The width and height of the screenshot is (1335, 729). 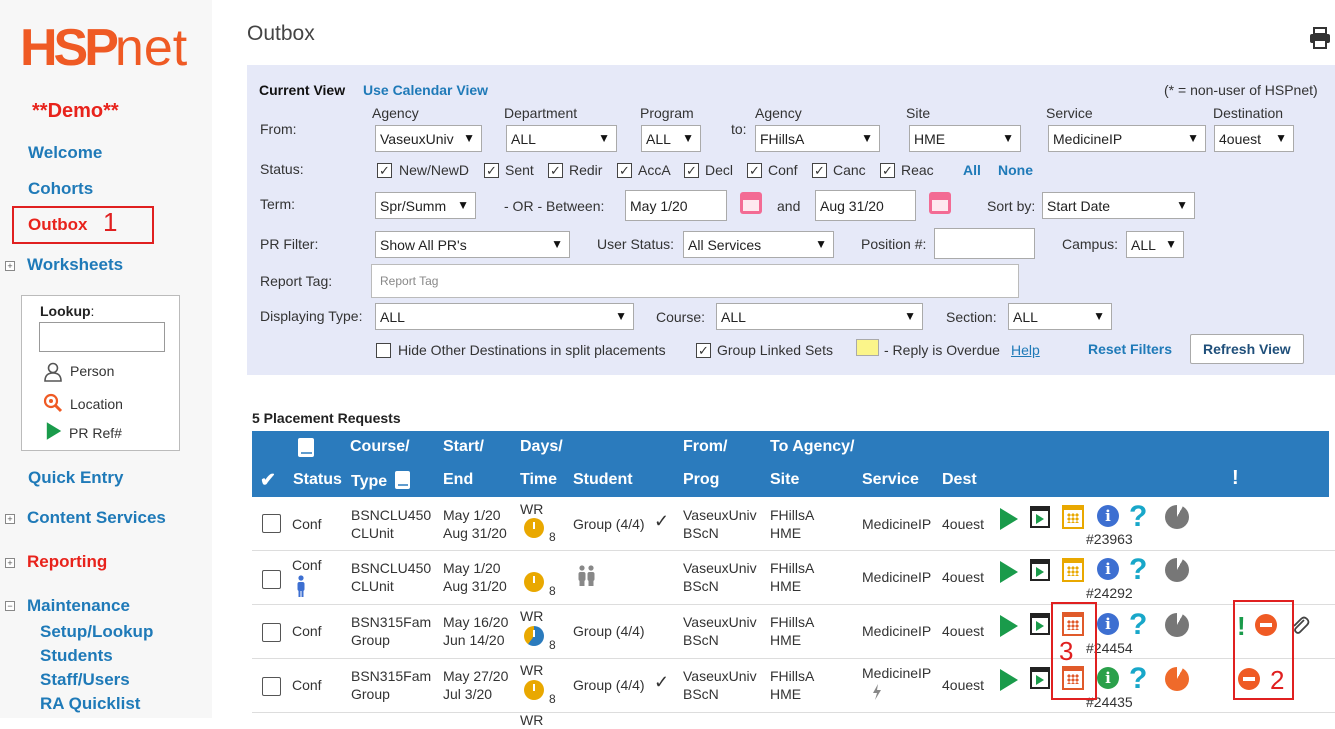 What do you see at coordinates (60, 189) in the screenshot?
I see `nav-cohorts: Cohorts` at bounding box center [60, 189].